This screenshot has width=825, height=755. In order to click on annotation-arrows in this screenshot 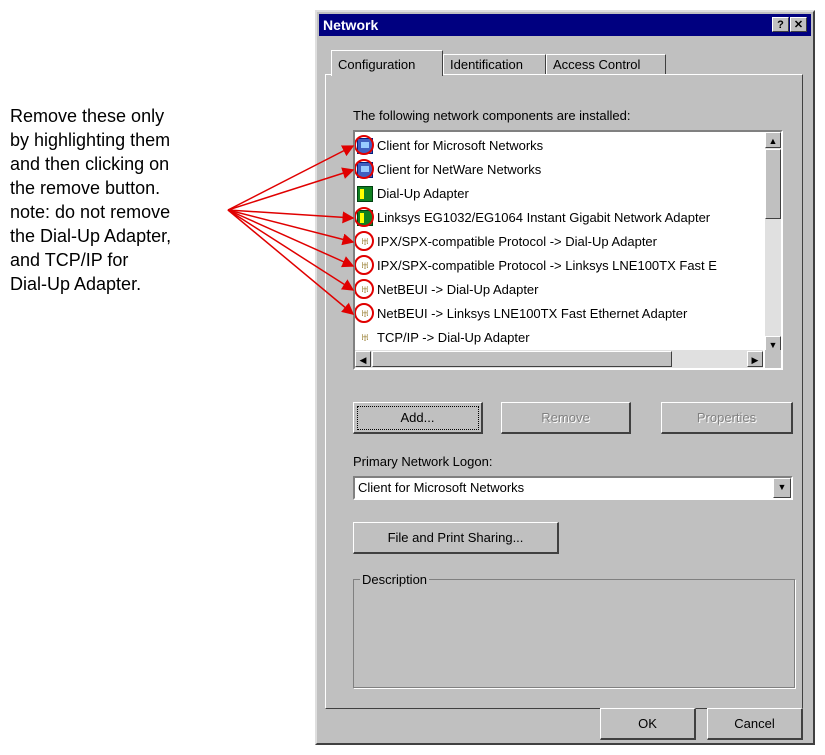, I will do `click(291, 230)`.